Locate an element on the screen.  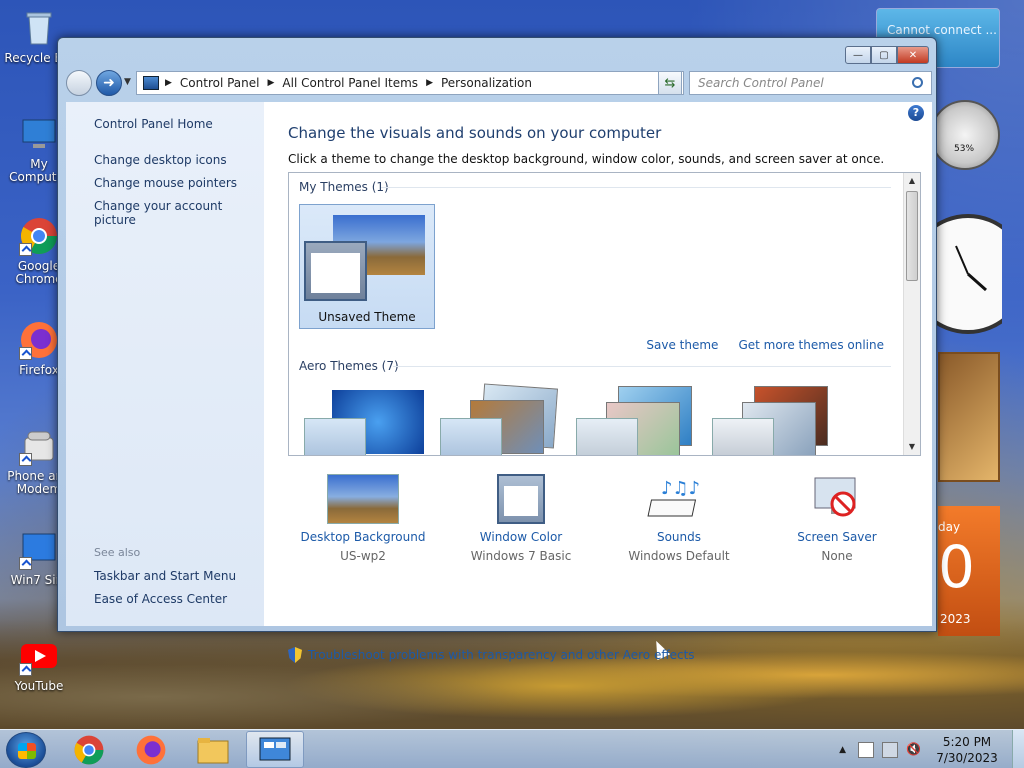
taskbar: ▲ 🔇 5:20 PM 7/30/2023 is located at coordinates (512, 748).